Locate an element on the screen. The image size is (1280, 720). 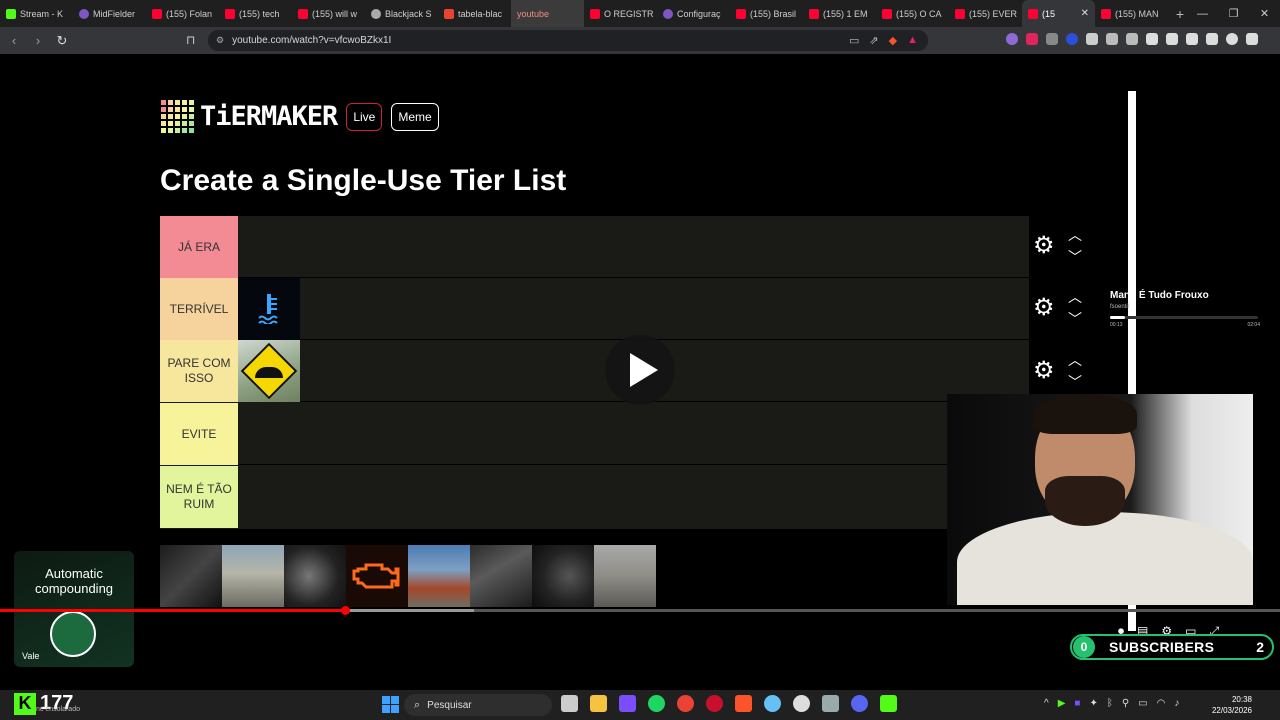
browser-tab: (155) Folan is located at coordinates (182, 13).